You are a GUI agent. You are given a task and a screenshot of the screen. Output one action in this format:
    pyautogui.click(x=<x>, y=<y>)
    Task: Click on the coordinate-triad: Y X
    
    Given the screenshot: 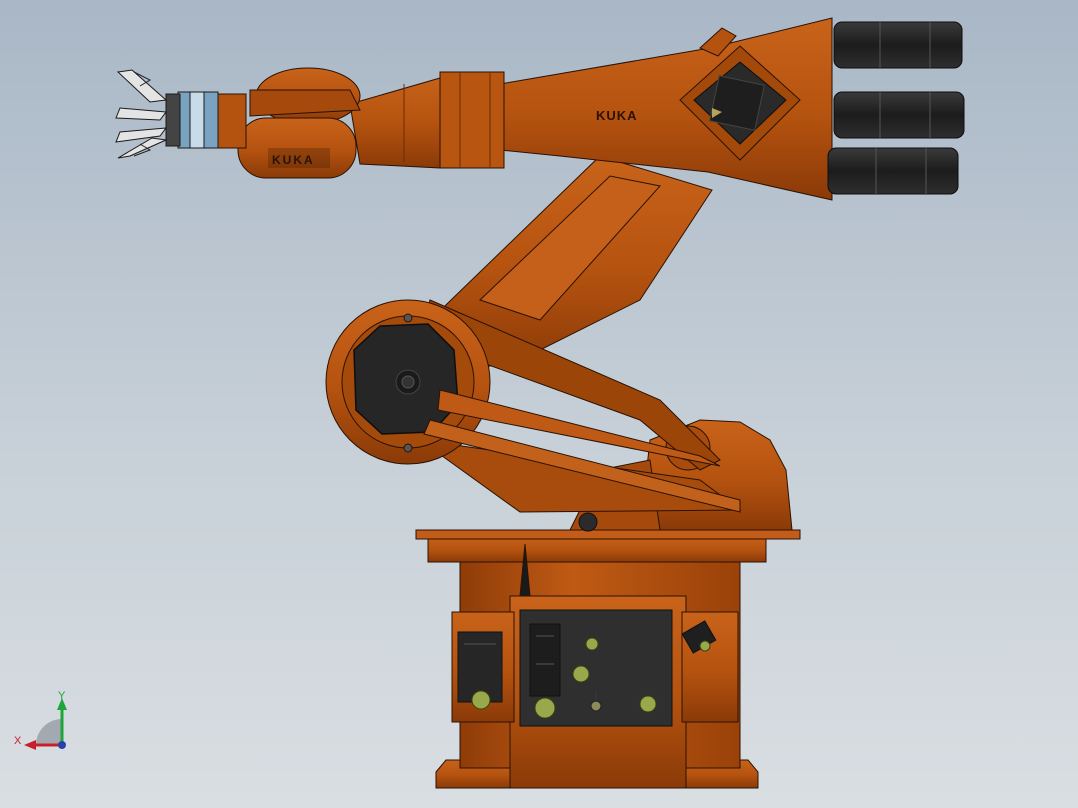 What is the action you would take?
    pyautogui.click(x=40, y=720)
    